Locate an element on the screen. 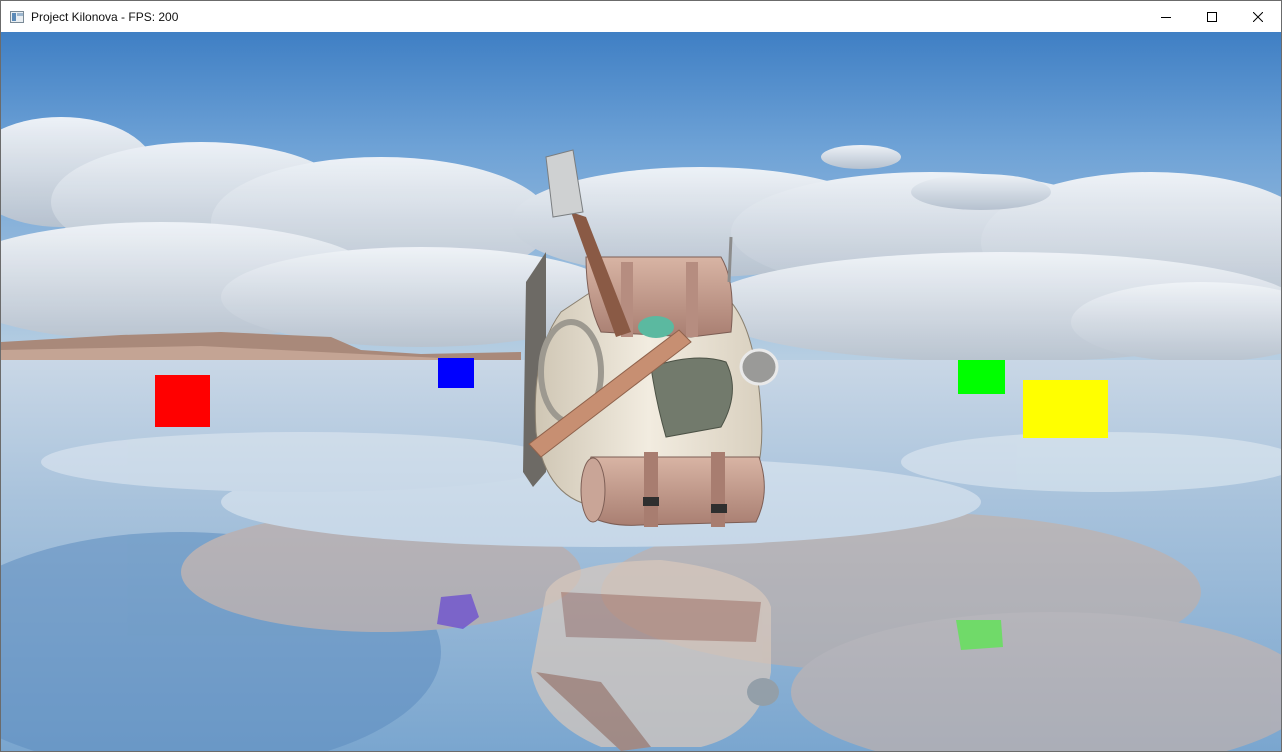  maximize-icon is located at coordinates (1212, 16).